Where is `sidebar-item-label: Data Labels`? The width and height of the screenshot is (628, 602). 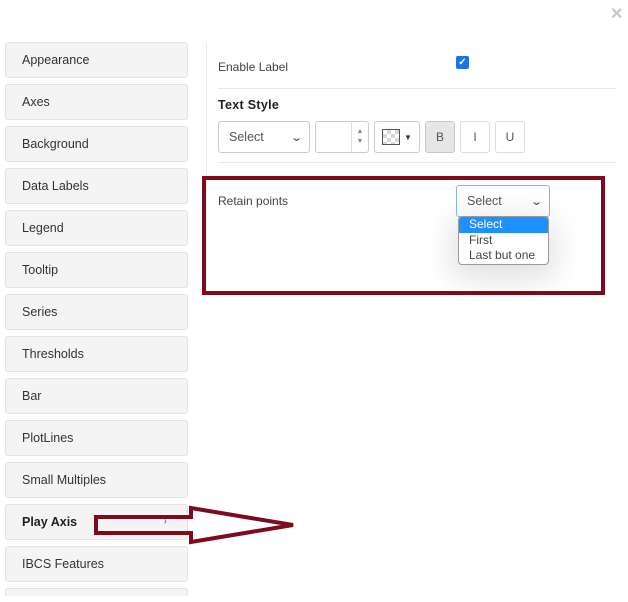
sidebar-item-label: Data Labels is located at coordinates (55, 186).